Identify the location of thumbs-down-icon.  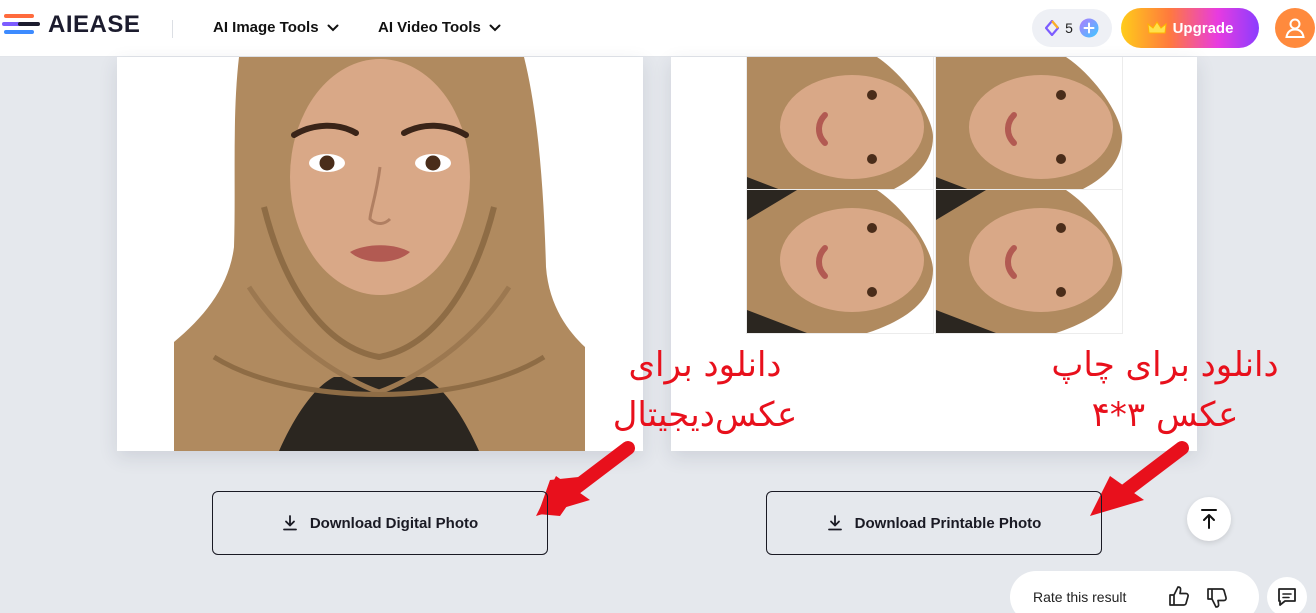
(1217, 598).